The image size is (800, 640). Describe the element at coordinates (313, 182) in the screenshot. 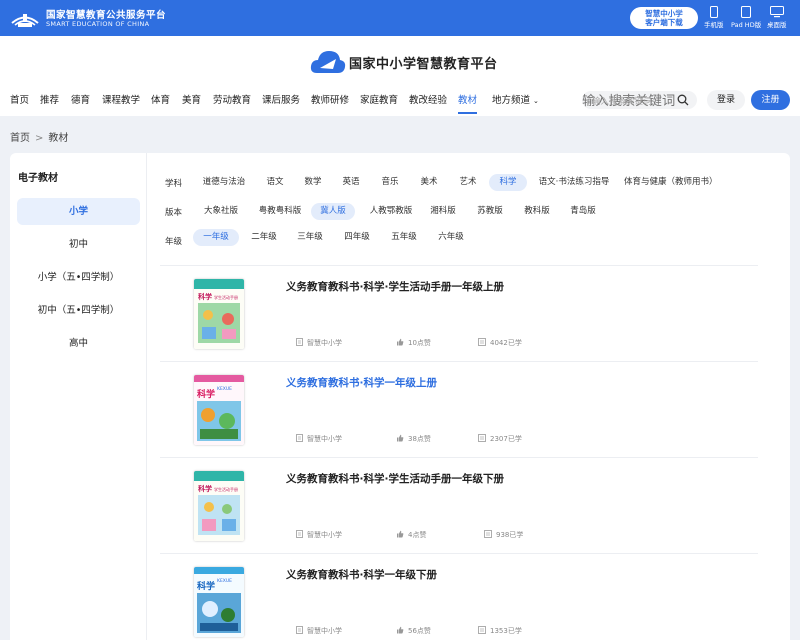

I see `subject-chip-math: 数学` at that location.